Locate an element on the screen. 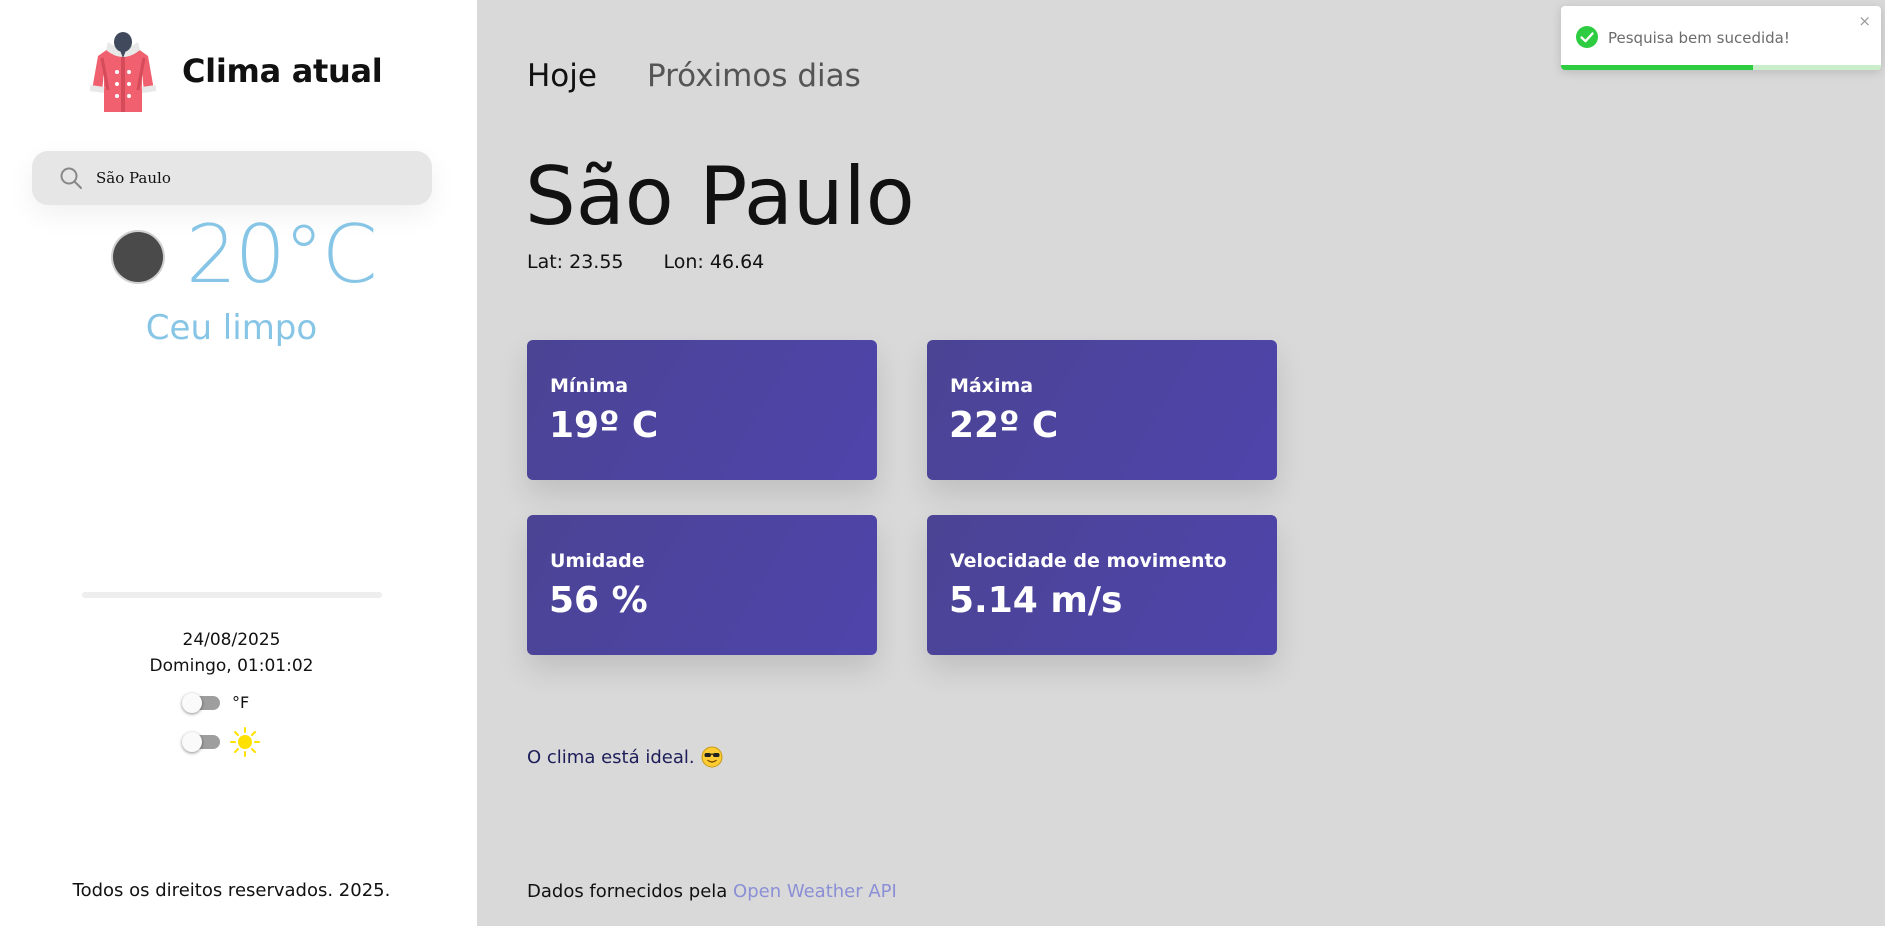 Image resolution: width=1885 pixels, height=926 pixels. search-icon is located at coordinates (71, 178).